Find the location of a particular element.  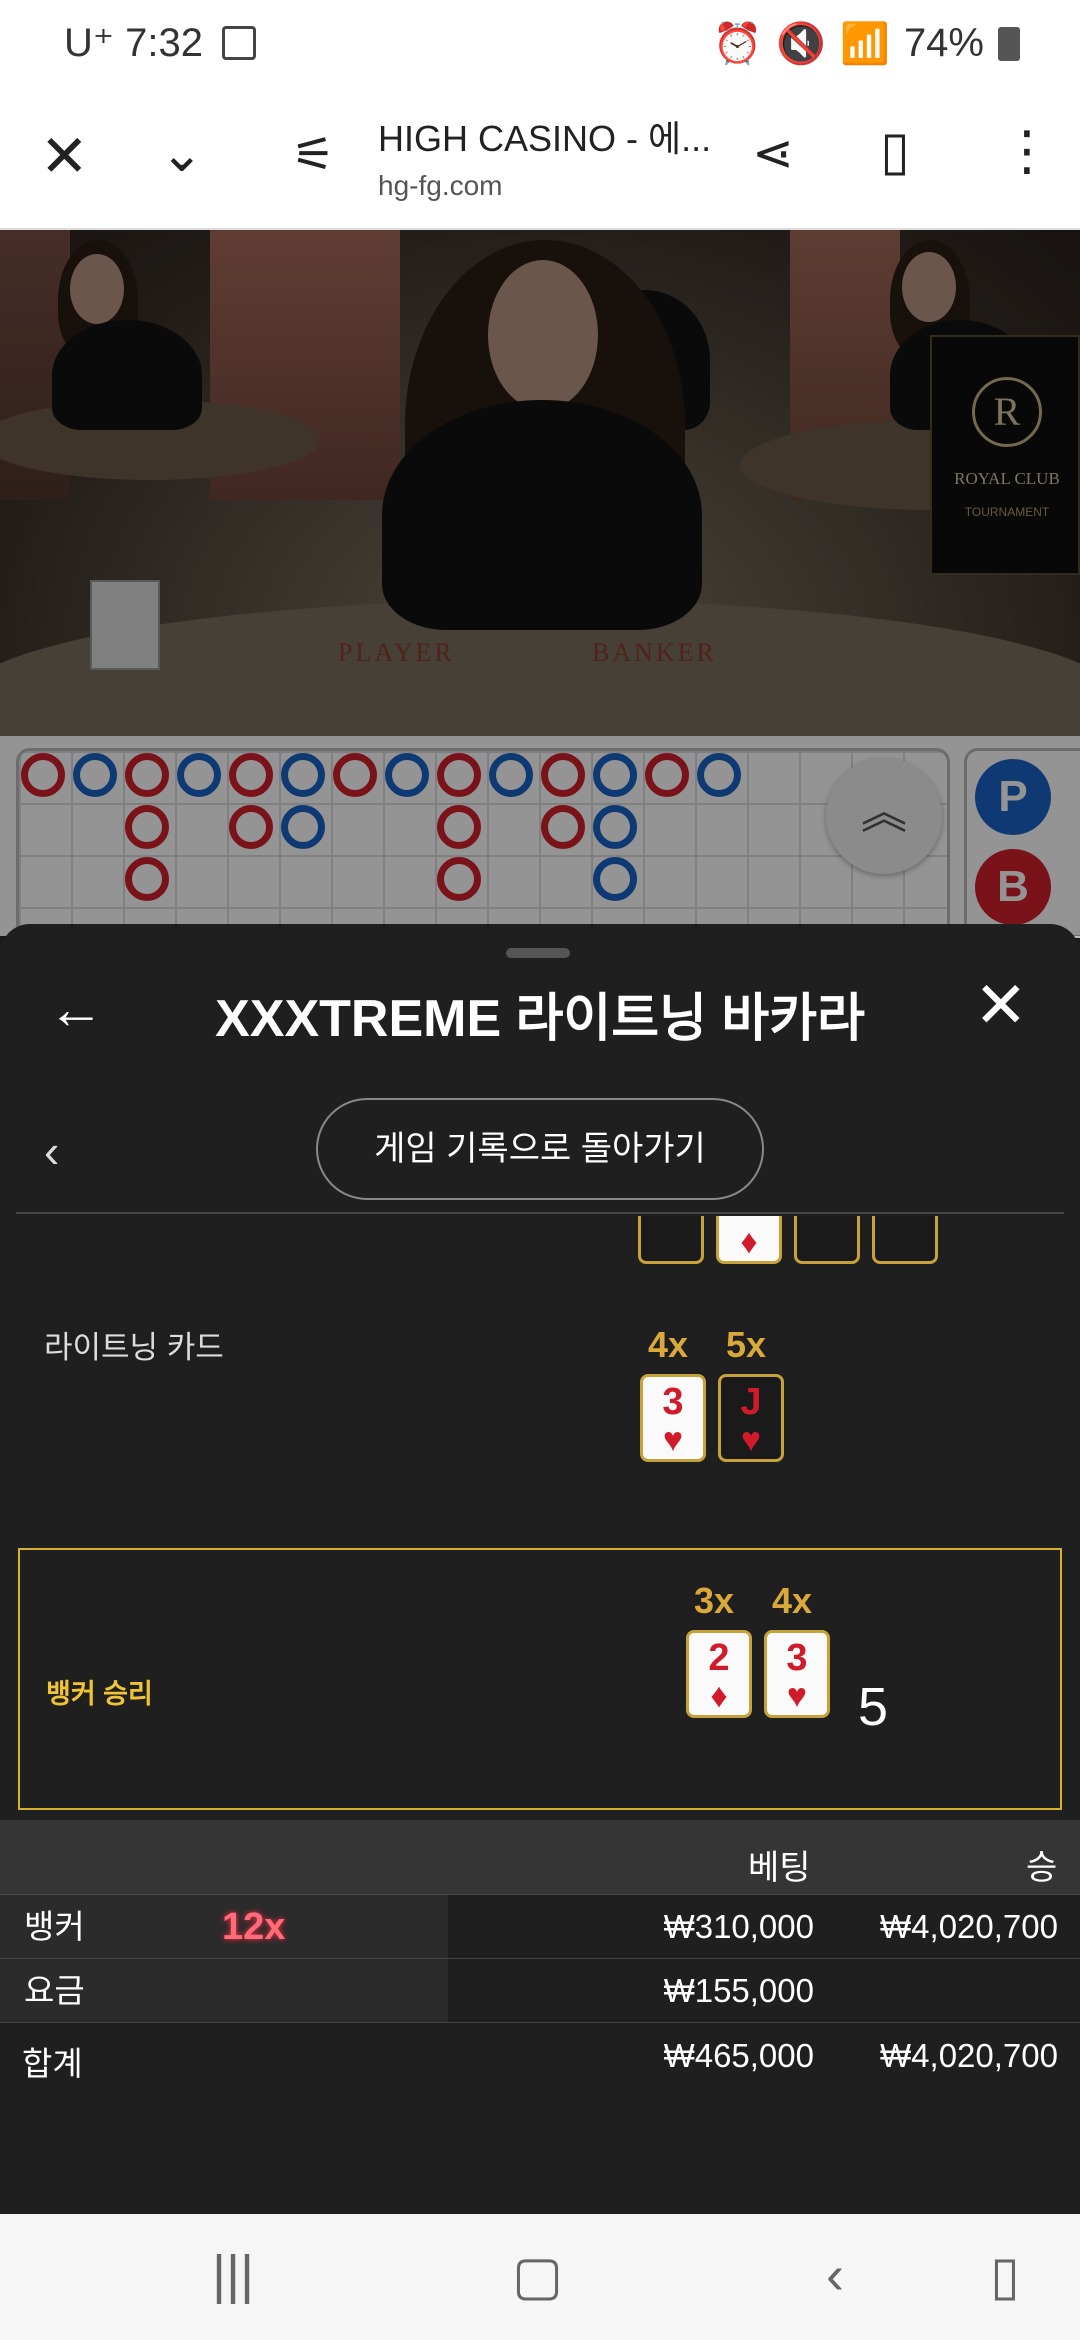

divider is located at coordinates (540, 1213).